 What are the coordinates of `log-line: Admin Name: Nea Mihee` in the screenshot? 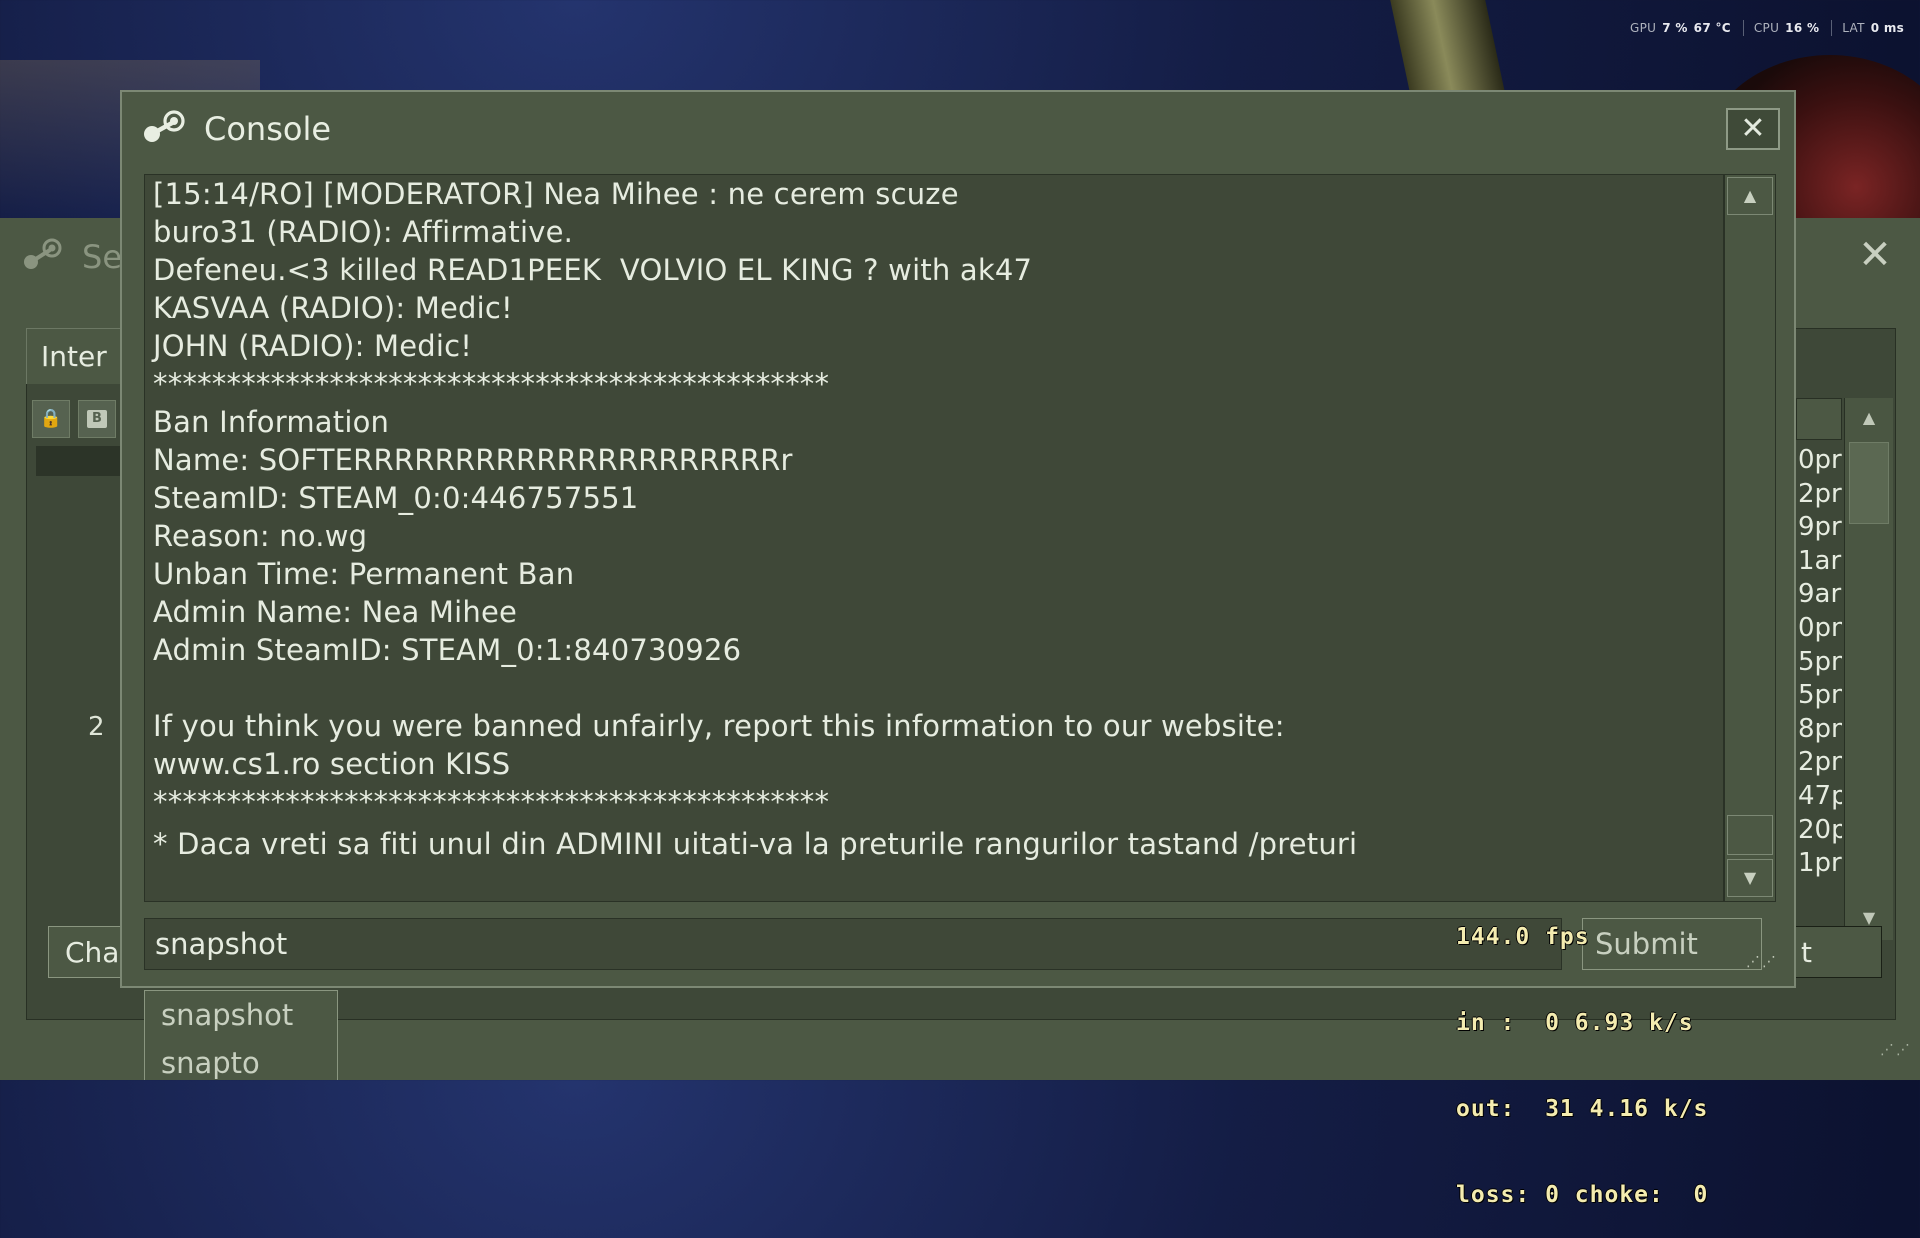 It's located at (335, 612).